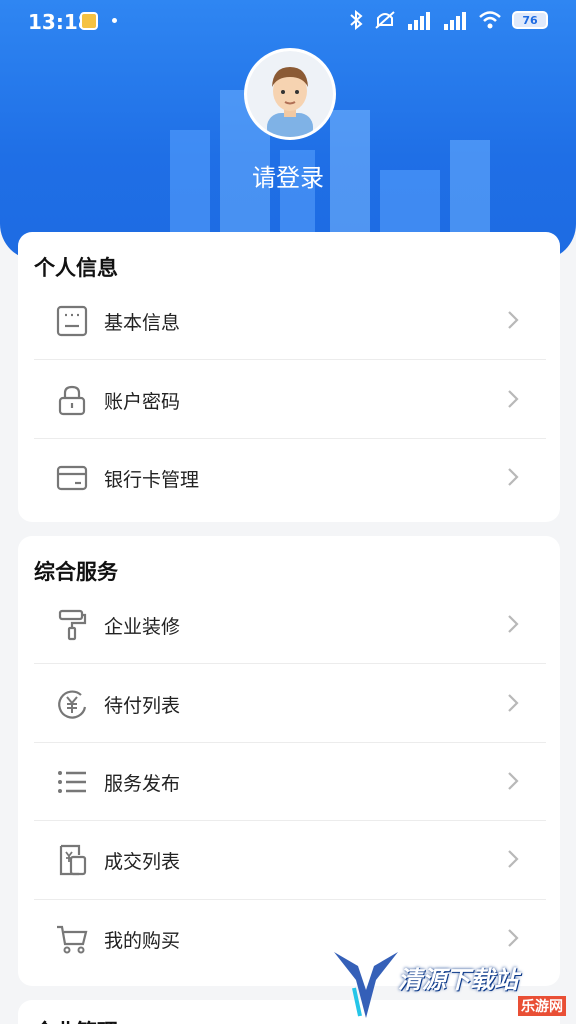  Describe the element at coordinates (290, 860) in the screenshot. I see `menu-item-deal-list: 成交列表` at that location.